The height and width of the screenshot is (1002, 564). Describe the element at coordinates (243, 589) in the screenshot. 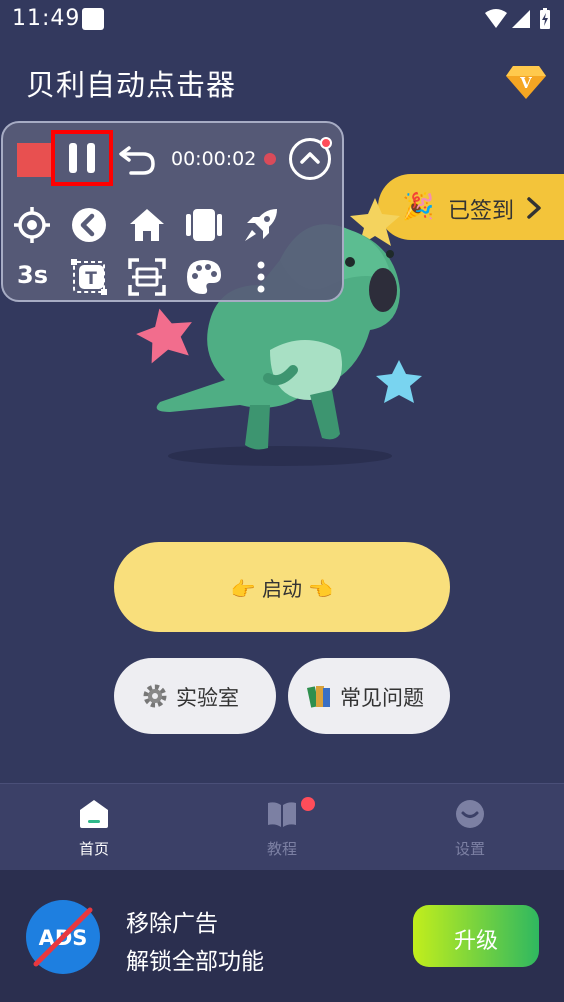

I see `pointing-right-icon: 👉` at that location.